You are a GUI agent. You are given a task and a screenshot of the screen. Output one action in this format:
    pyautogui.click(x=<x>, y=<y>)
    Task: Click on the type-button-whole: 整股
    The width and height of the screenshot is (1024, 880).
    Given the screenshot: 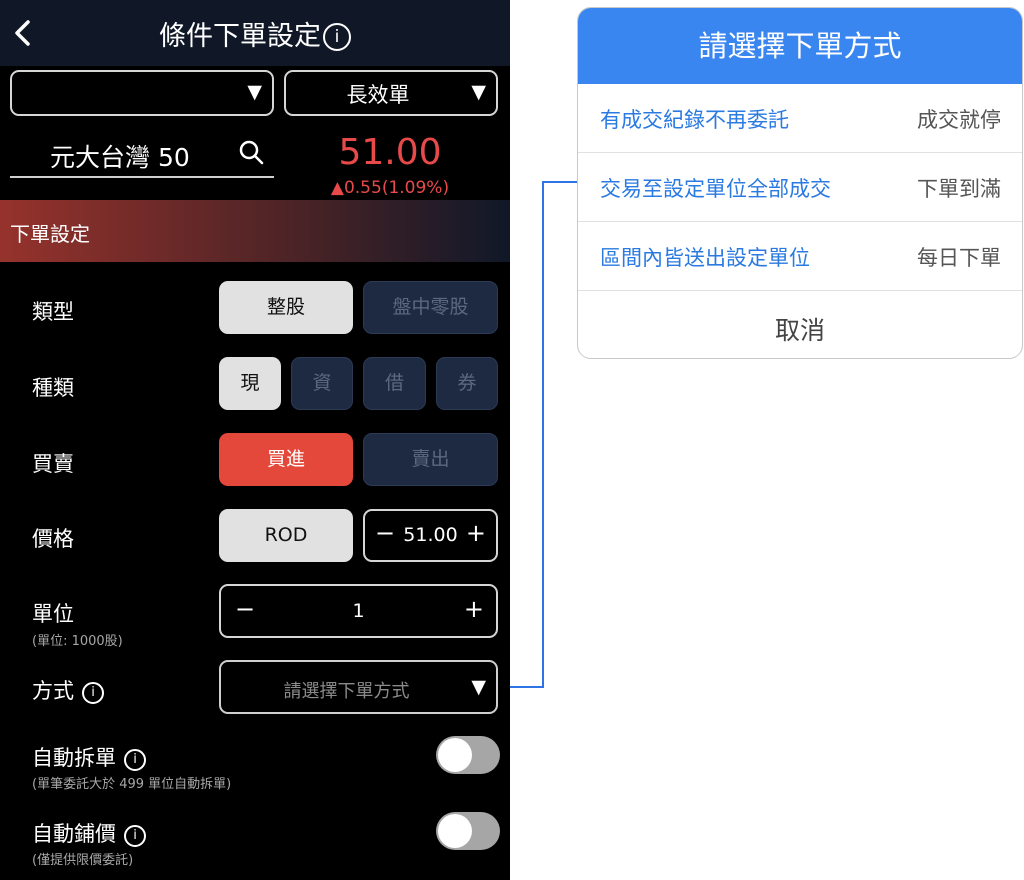 What is the action you would take?
    pyautogui.click(x=286, y=307)
    